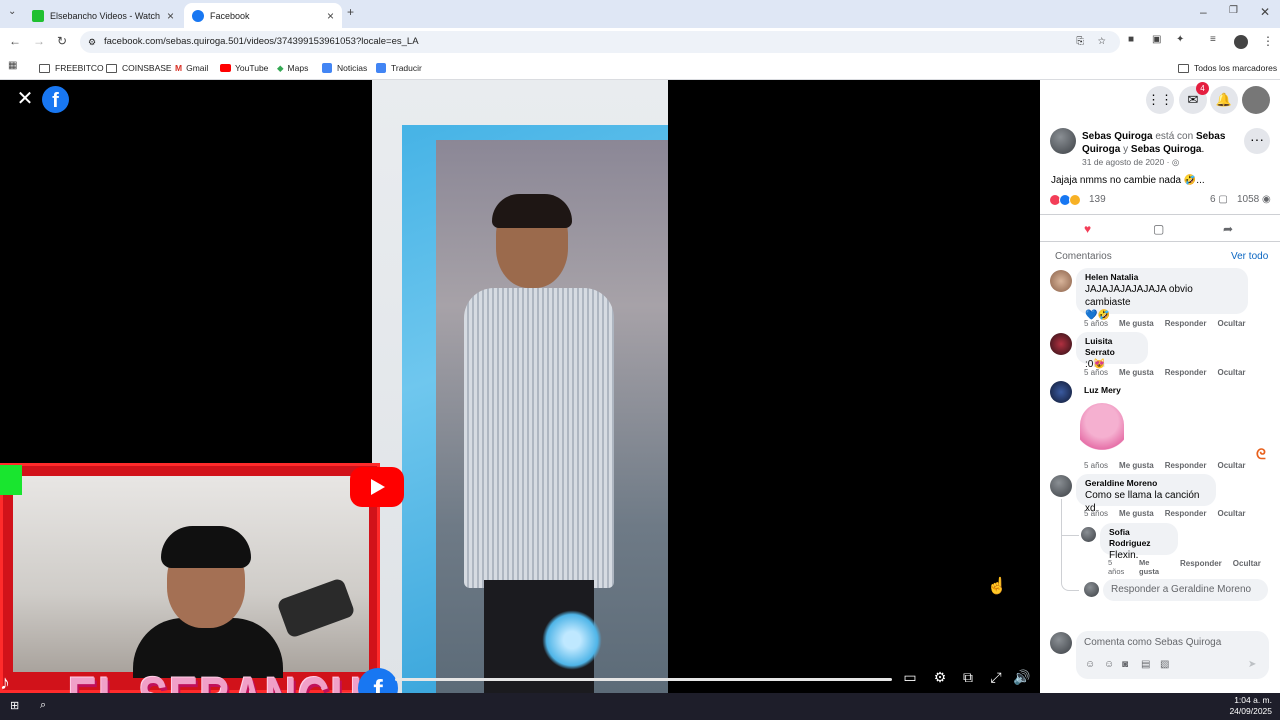 The image size is (1280, 720). I want to click on wow-reaction-icon, so click(1075, 200).